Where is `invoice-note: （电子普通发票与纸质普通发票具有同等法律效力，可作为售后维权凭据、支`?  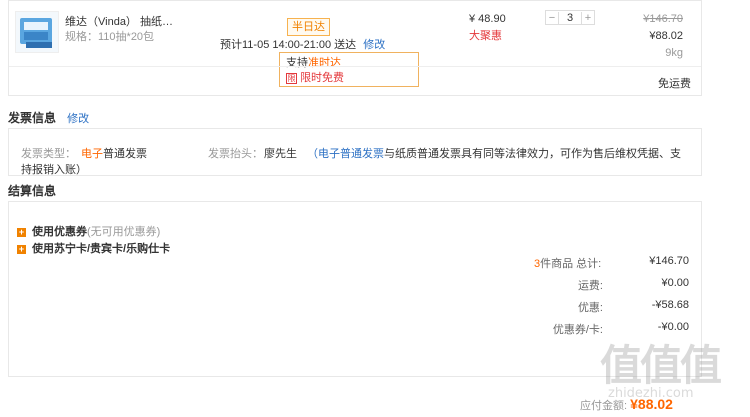
invoice-note: （电子普通发票与纸质普通发票具有同等法律效力，可作为售后维权凭据、支 is located at coordinates (494, 154).